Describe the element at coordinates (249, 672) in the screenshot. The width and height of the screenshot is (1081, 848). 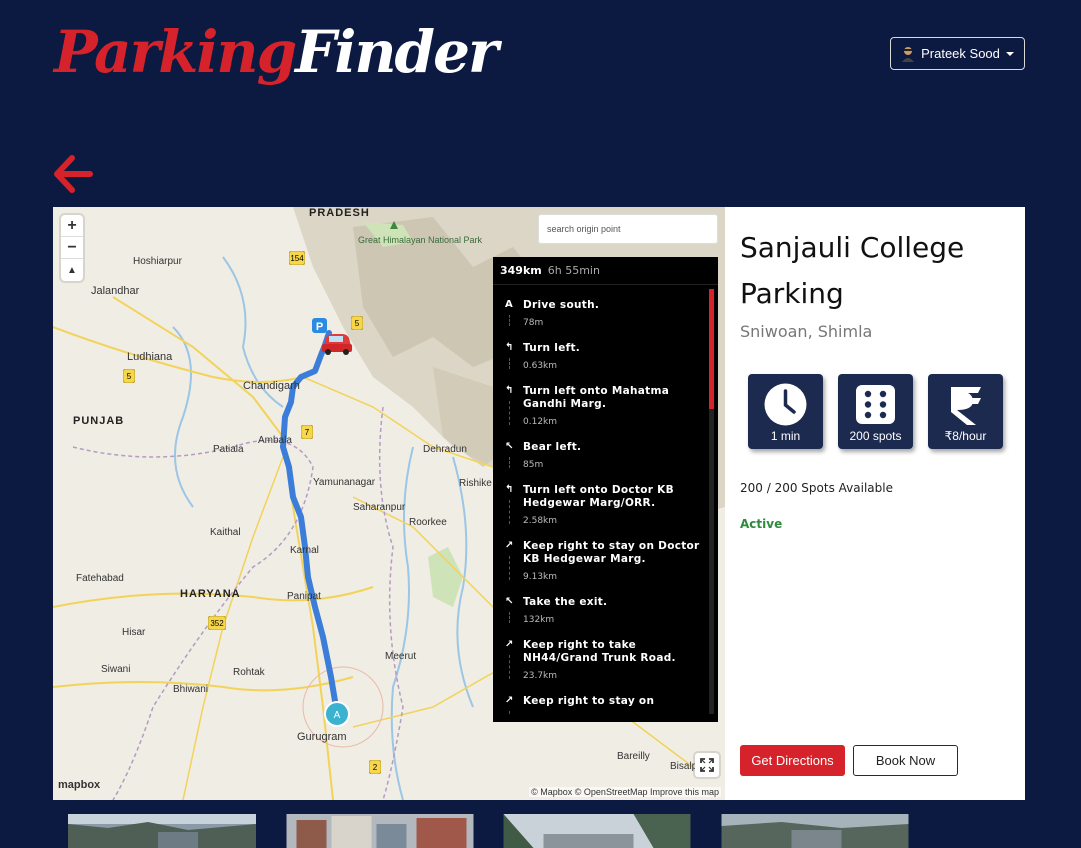
I see `map-label: Rohtak` at that location.